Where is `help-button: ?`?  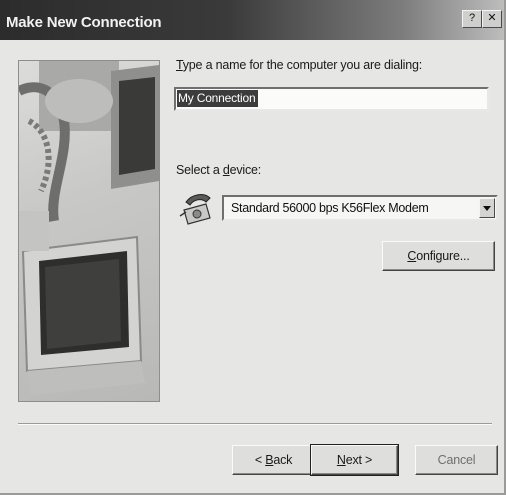
help-button: ? is located at coordinates (472, 19).